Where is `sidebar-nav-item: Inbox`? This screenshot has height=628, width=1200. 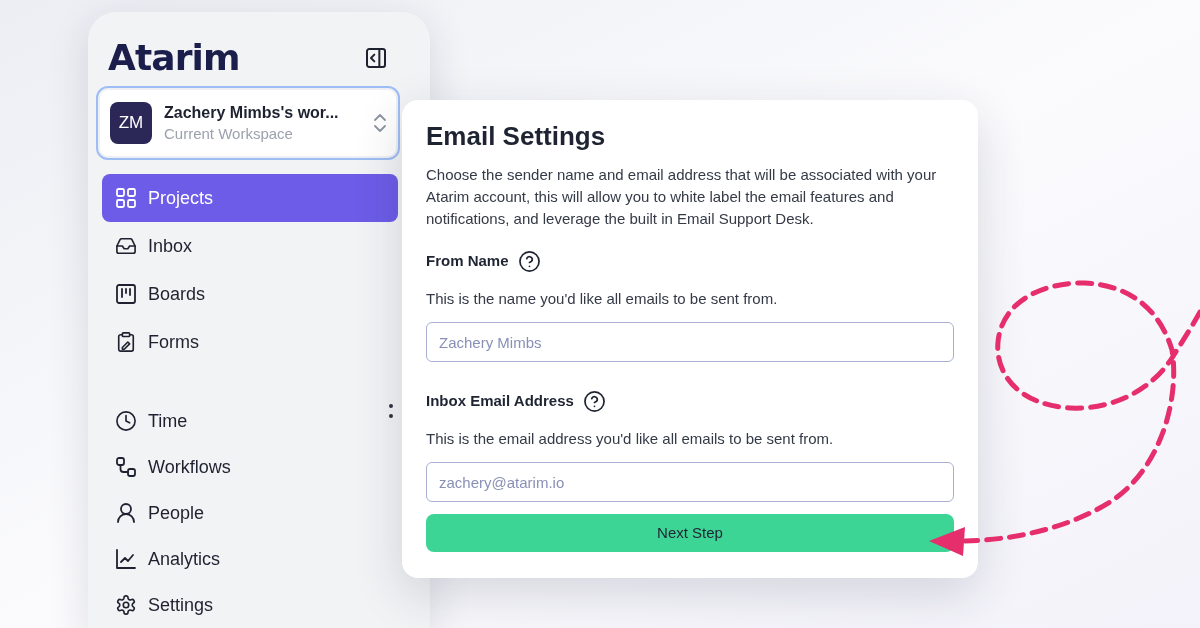
sidebar-nav-item: Inbox is located at coordinates (250, 246).